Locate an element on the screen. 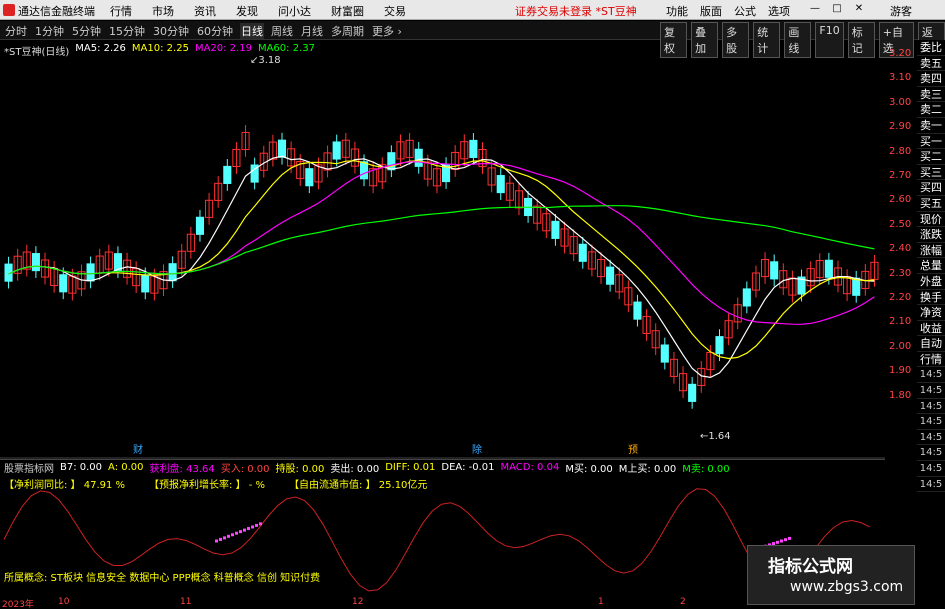  indicator-value: 持股: 0.00 is located at coordinates (300, 469).